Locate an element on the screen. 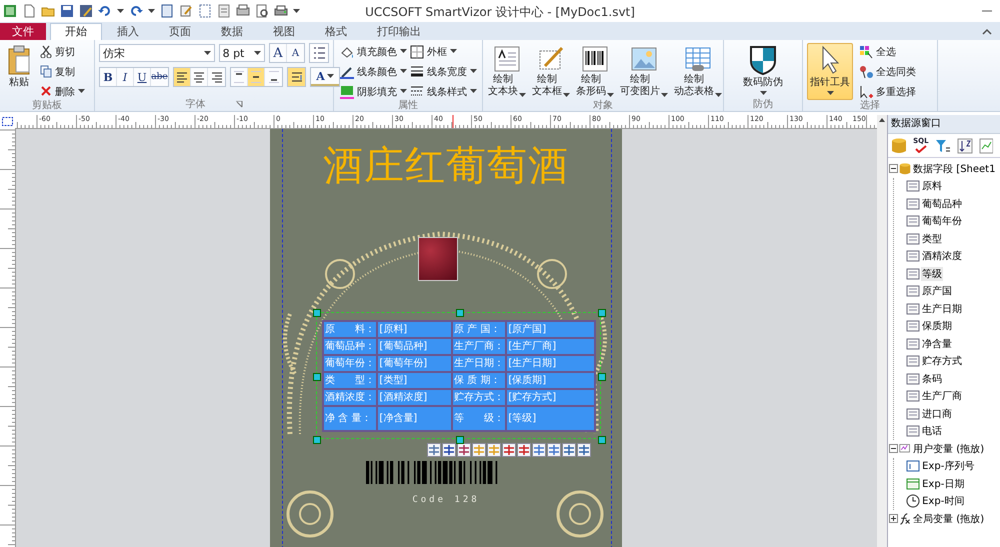 Image resolution: width=1000 pixels, height=547 pixels. chart-icon is located at coordinates (985, 146).